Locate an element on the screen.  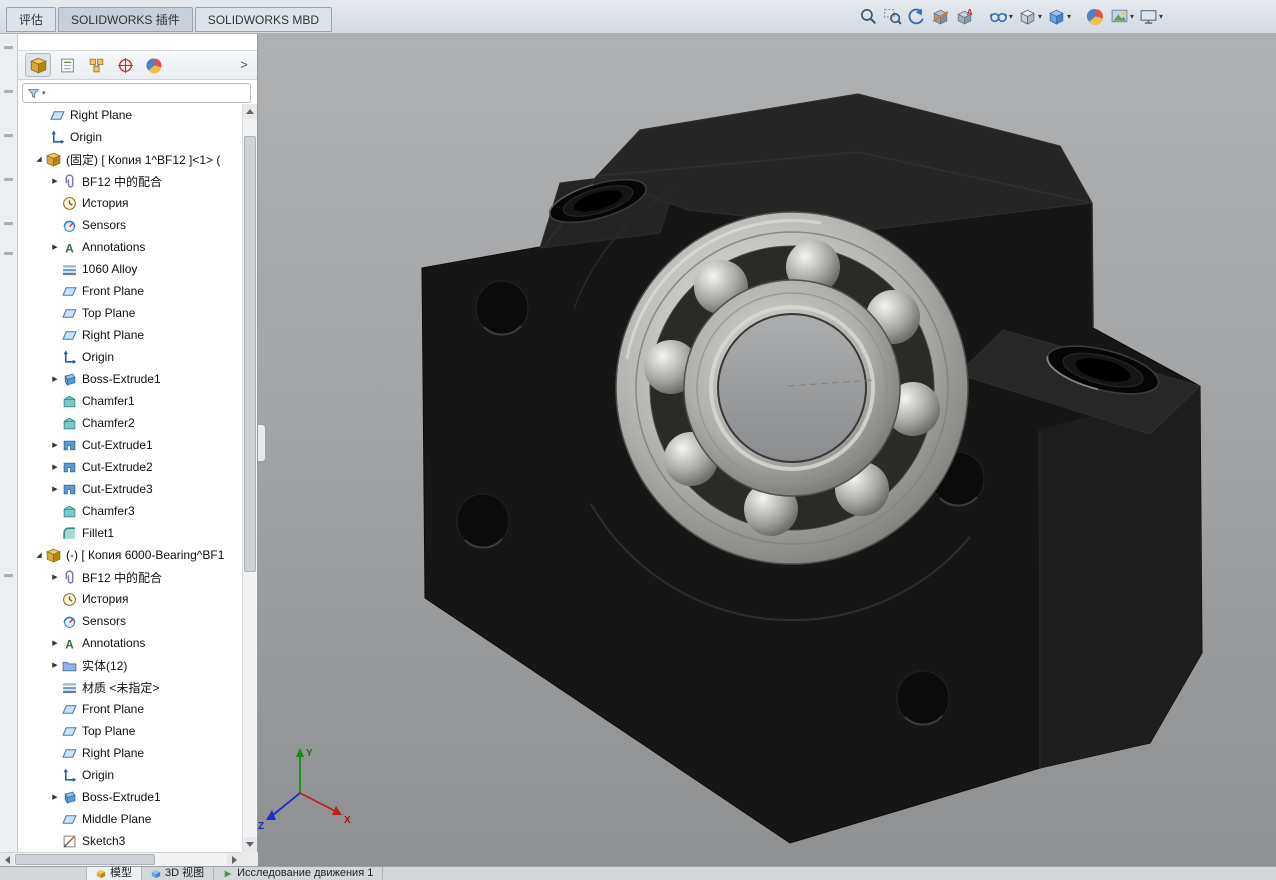
tab-motion-study: Исследование движения 1 is located at coordinates (299, 873).